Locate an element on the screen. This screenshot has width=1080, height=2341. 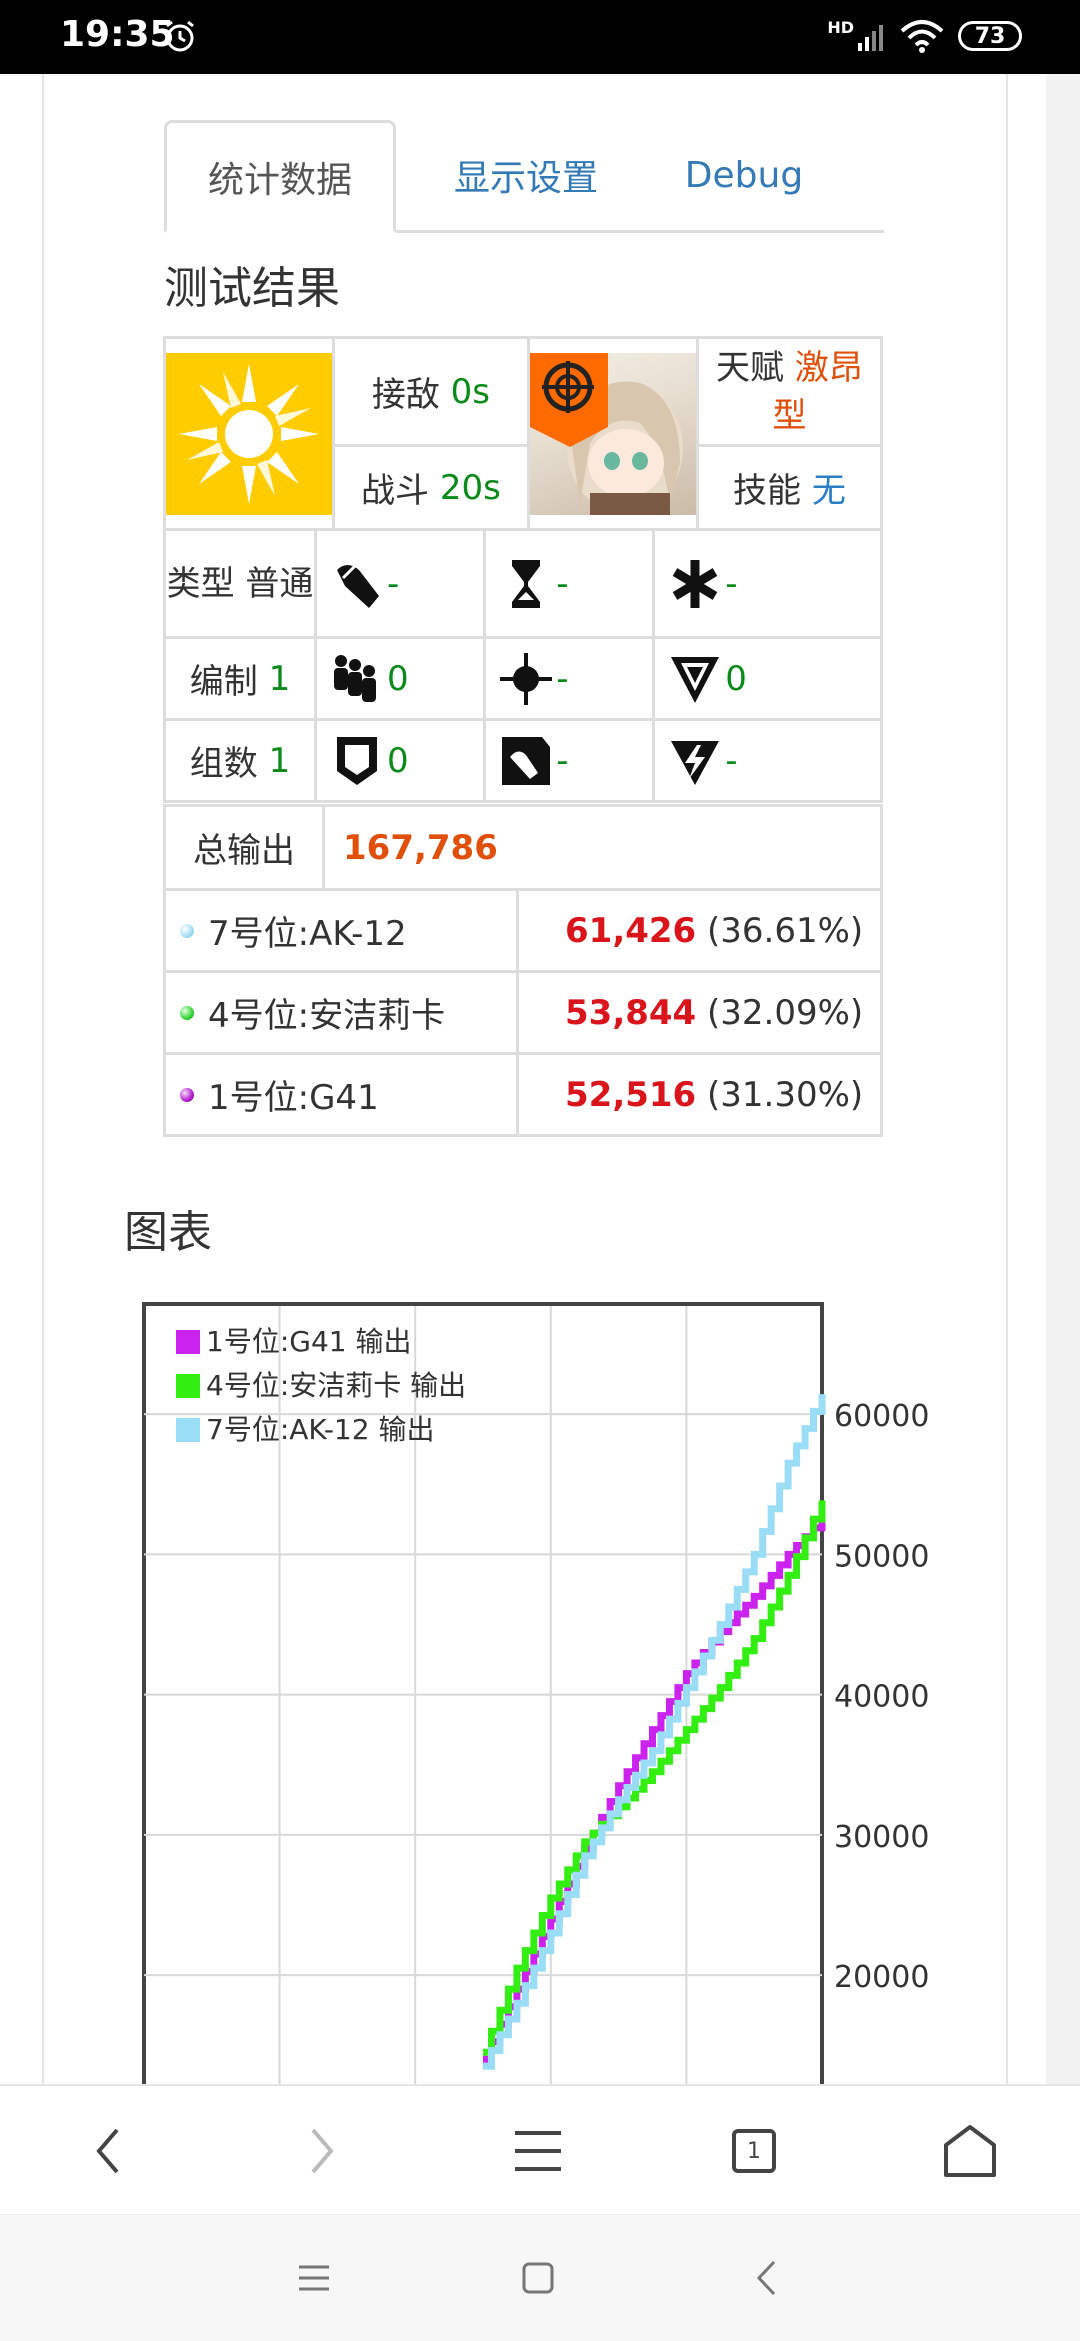
armor-value: 0 is located at coordinates (398, 760).